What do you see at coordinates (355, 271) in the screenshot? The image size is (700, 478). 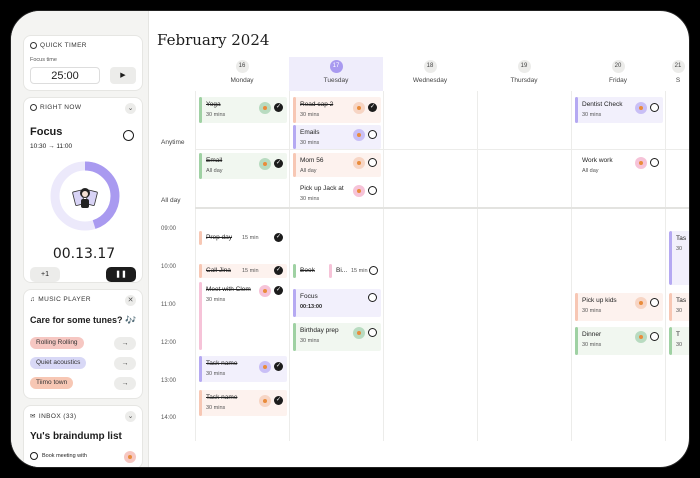 I see `event-bi: Bi... 15 min` at bounding box center [355, 271].